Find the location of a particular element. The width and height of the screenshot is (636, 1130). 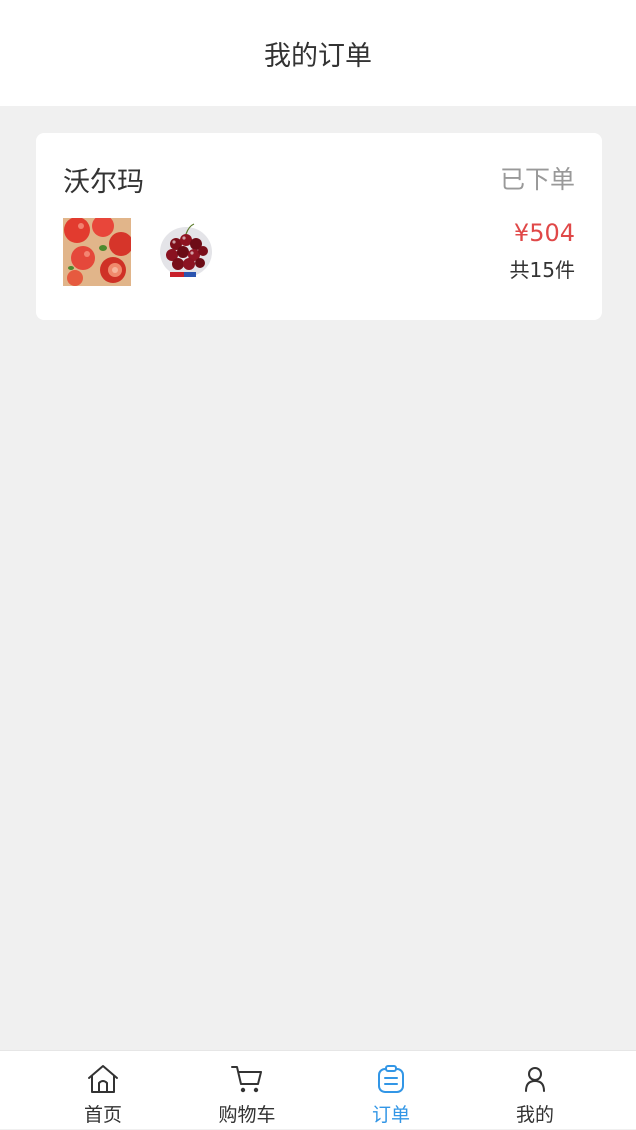

tab-me-label: 我的 is located at coordinates (534, 1115).